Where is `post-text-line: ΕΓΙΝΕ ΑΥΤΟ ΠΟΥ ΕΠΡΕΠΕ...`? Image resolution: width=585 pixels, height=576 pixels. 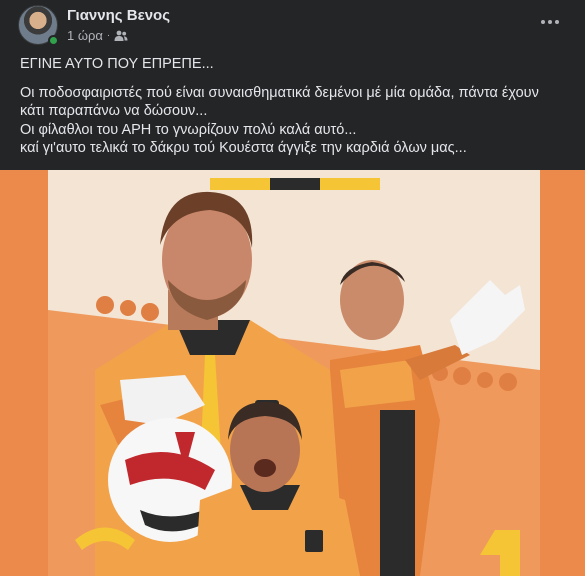 post-text-line: ΕΓΙΝΕ ΑΥΤΟ ΠΟΥ ΕΠΡΕΠΕ... is located at coordinates (117, 64).